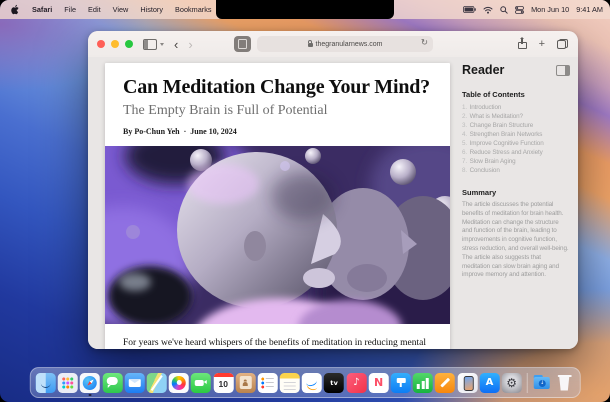  I want to click on dock-mail-icon, so click(134, 382).